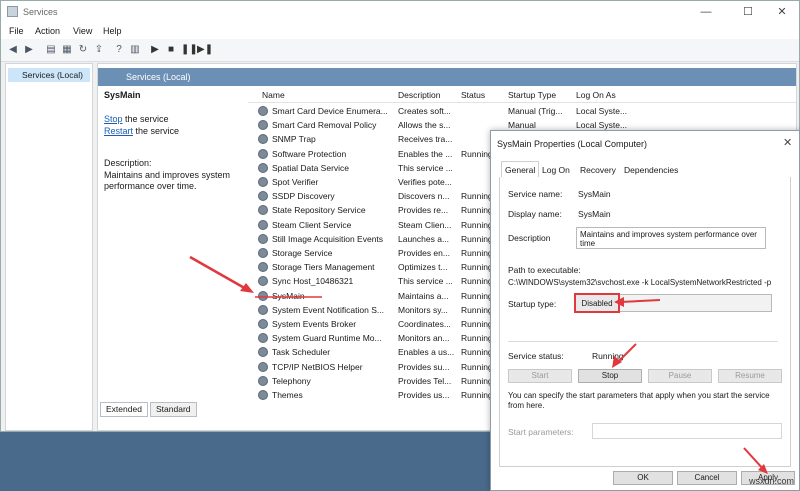  What do you see at coordinates (219, 273) in the screenshot?
I see `arrow-to-sysmain` at bounding box center [219, 273].